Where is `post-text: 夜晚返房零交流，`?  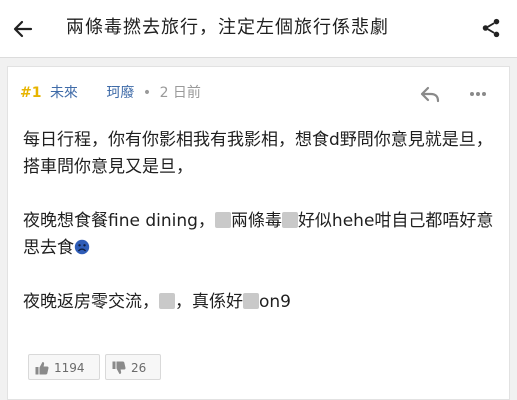
post-text: 夜晚返房零交流， is located at coordinates (91, 302).